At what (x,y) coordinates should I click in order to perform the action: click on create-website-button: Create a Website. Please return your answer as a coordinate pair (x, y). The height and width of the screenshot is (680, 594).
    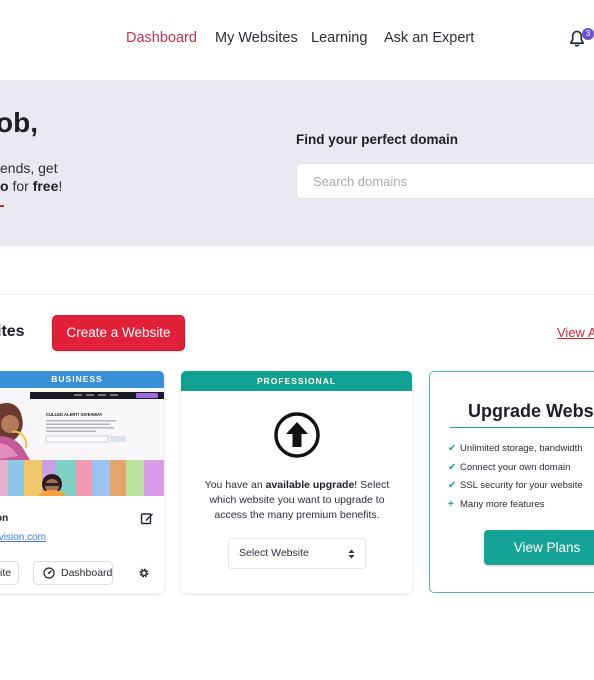
    Looking at the image, I should click on (118, 333).